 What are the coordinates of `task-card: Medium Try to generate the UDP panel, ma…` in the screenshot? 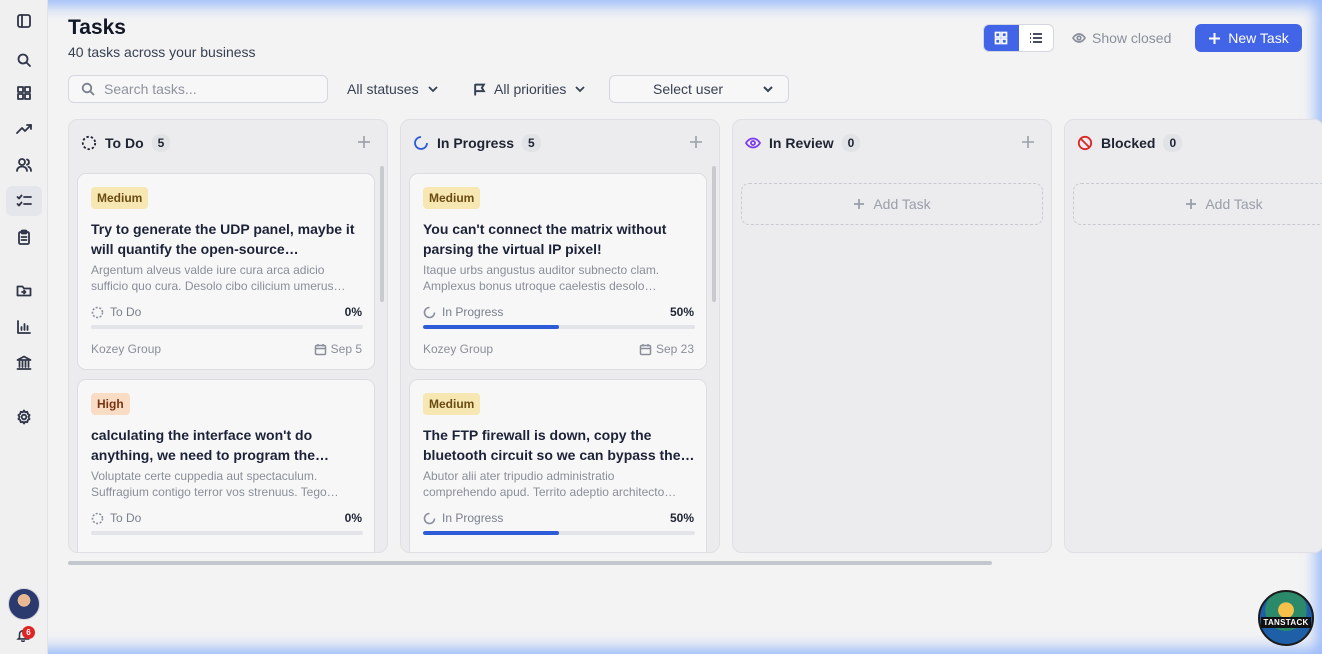 It's located at (226, 271).